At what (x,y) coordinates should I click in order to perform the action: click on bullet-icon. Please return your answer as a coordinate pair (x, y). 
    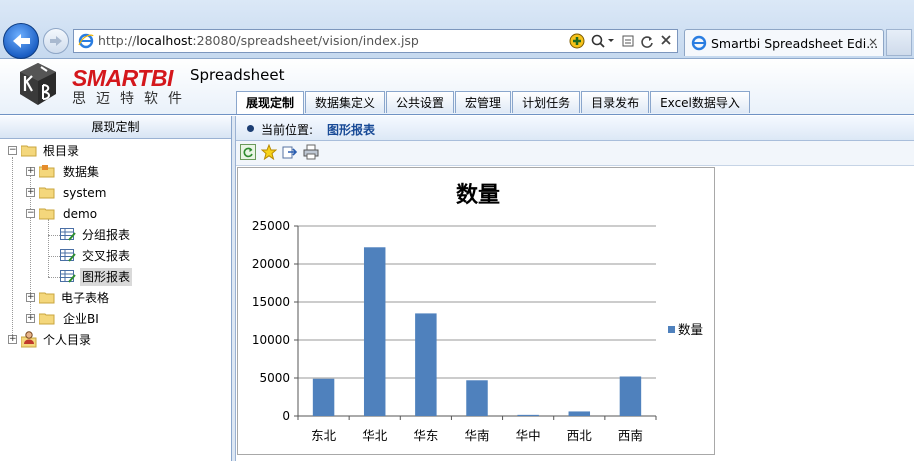
    Looking at the image, I should click on (250, 128).